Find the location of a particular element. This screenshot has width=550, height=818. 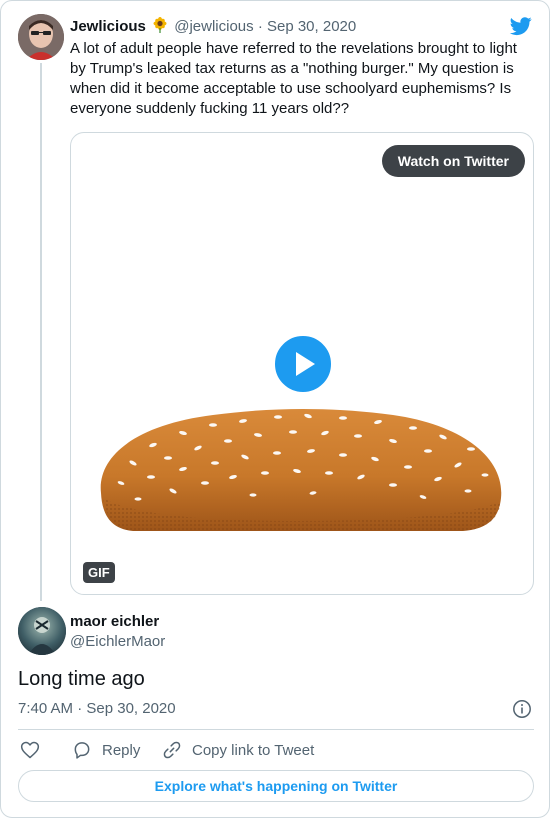

info-icon is located at coordinates (522, 709).